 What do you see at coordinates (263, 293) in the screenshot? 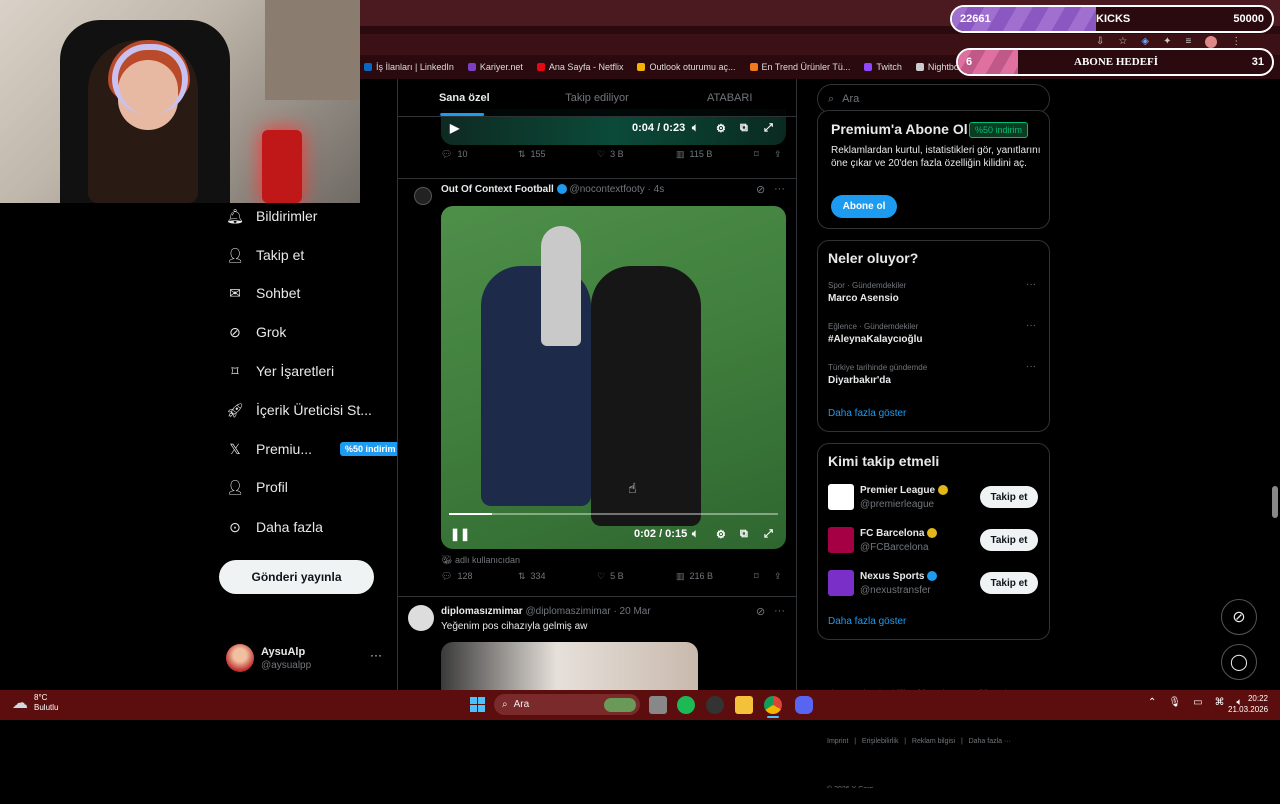
I see `sidebar-item-mail: ✉ Sohbet` at bounding box center [263, 293].